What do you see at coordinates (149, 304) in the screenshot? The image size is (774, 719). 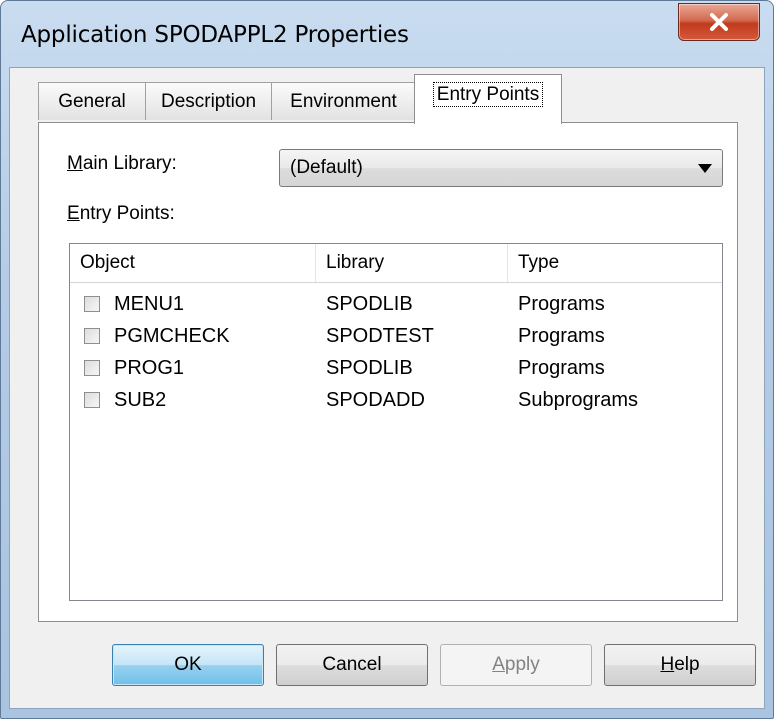 I see `object-name: MENU1` at bounding box center [149, 304].